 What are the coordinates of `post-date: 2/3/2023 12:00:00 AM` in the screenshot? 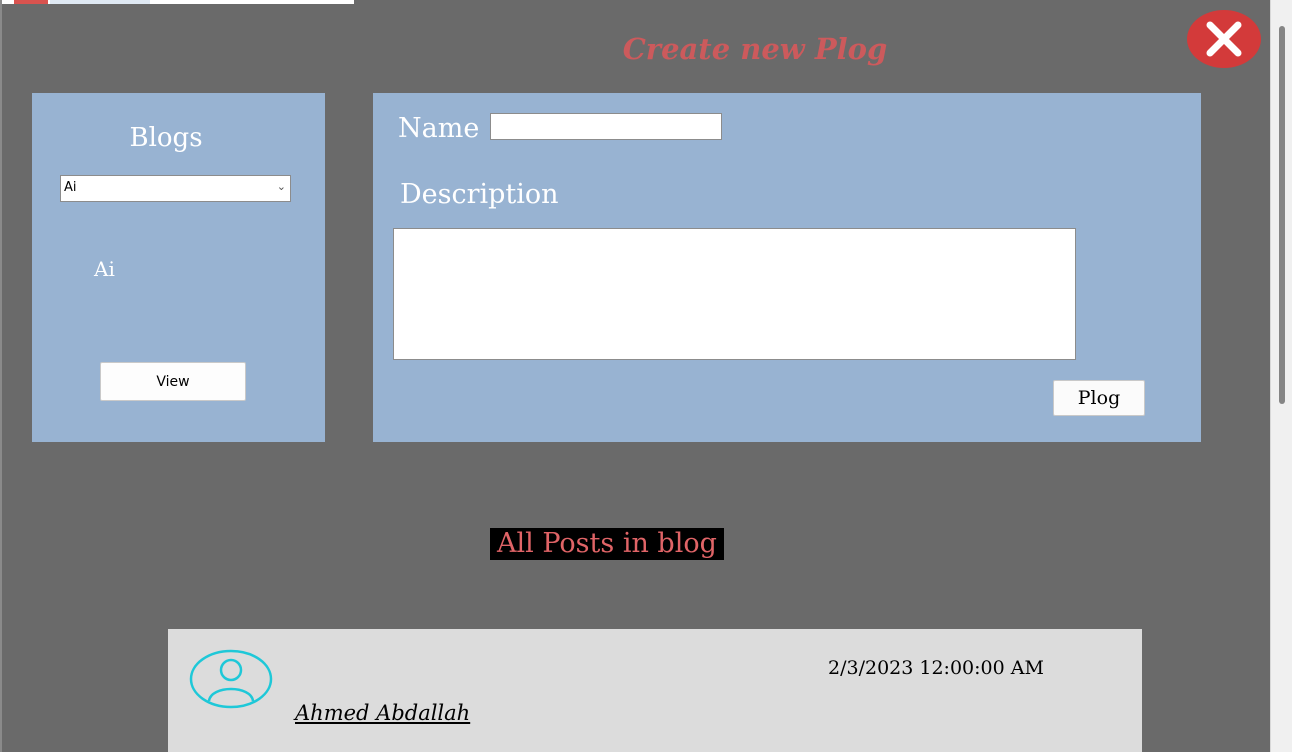 It's located at (936, 668).